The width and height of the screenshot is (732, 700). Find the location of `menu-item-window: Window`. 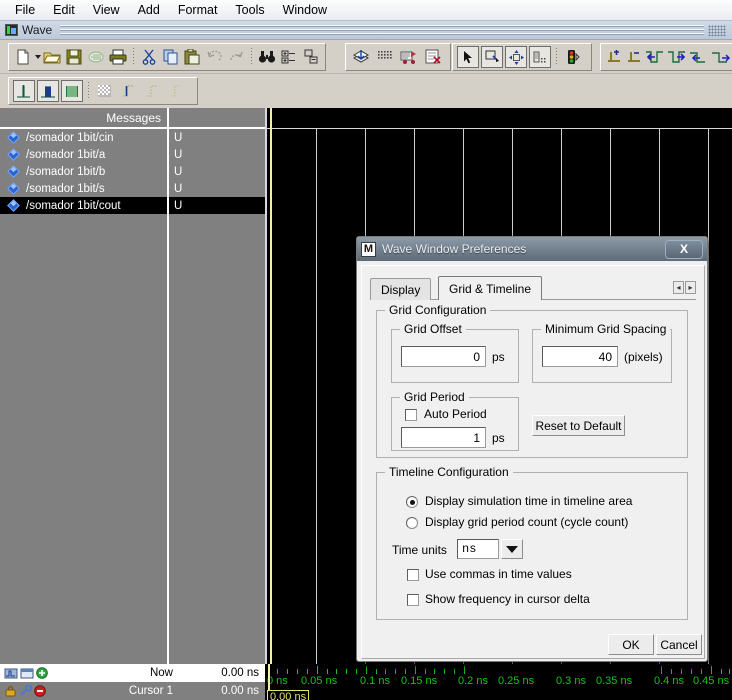

menu-item-window: Window is located at coordinates (305, 10).